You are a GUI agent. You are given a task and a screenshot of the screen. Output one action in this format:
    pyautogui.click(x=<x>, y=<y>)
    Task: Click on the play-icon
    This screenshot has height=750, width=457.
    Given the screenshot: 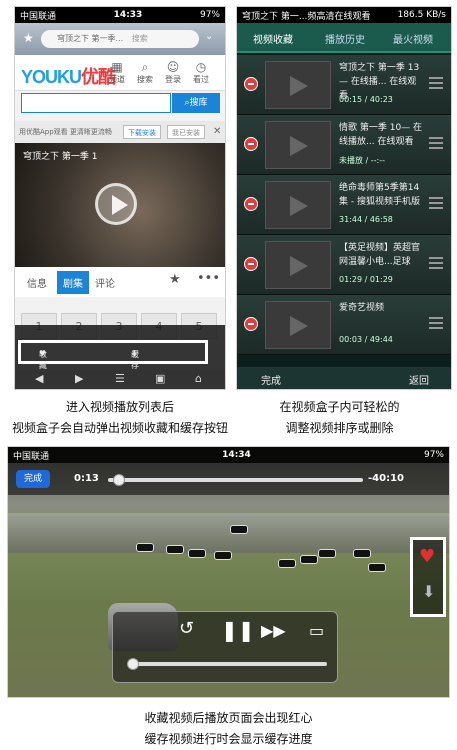 What is the action you would take?
    pyautogui.click(x=116, y=204)
    